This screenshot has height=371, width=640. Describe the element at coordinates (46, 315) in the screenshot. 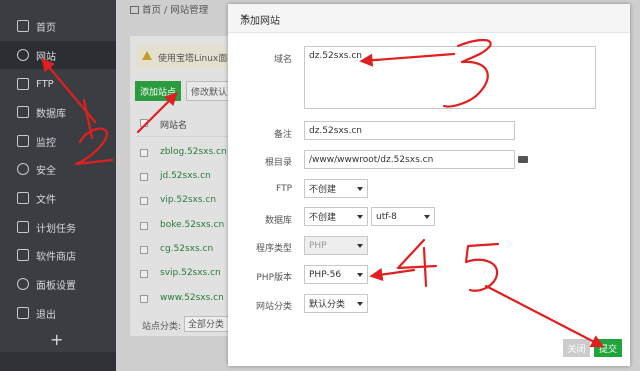

I see `sidebar-item-label: 退出` at that location.